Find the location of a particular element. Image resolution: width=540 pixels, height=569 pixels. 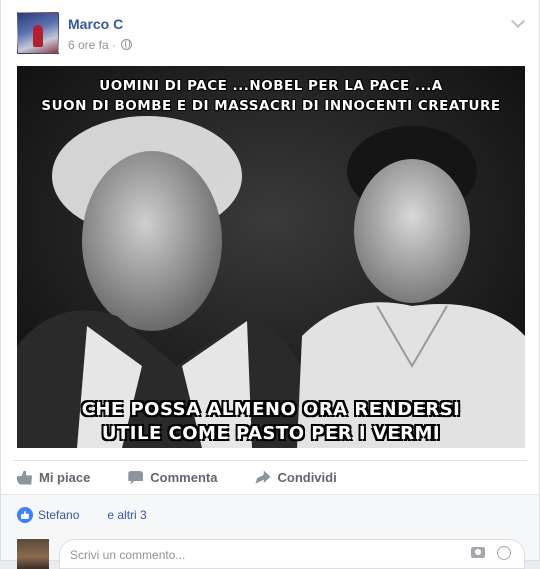

post-actions: Mi piace Commenta Condividi is located at coordinates (270, 477).